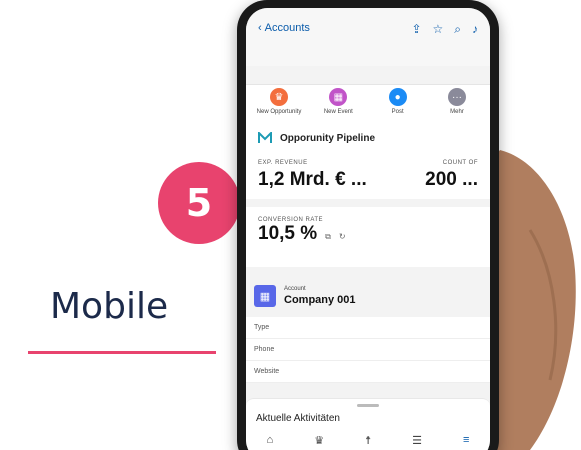 The height and width of the screenshot is (450, 581). Describe the element at coordinates (338, 97) in the screenshot. I see `calendar-icon: ▦` at that location.